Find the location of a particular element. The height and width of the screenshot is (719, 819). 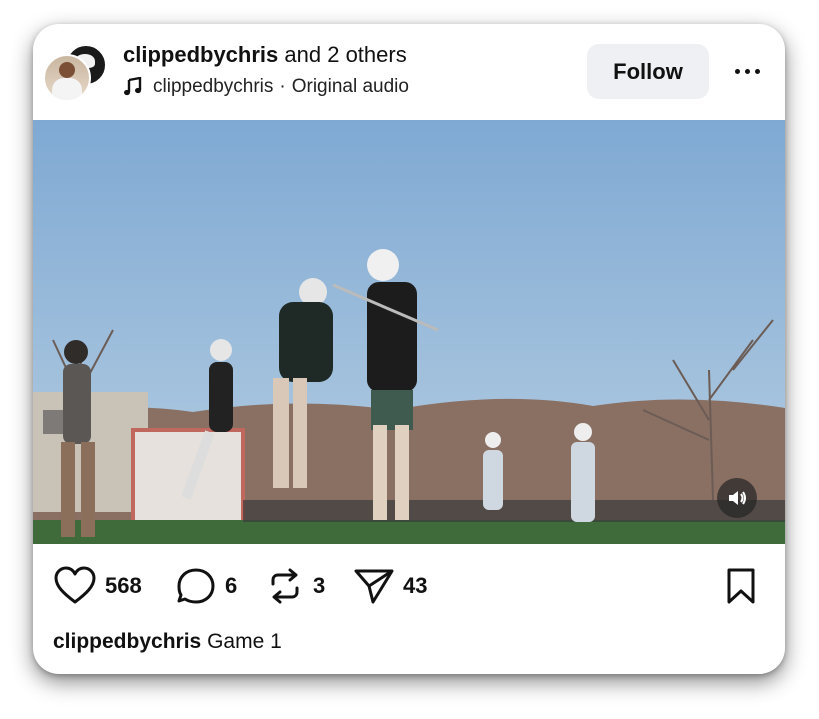

author-username: clippedbychris is located at coordinates (200, 54).